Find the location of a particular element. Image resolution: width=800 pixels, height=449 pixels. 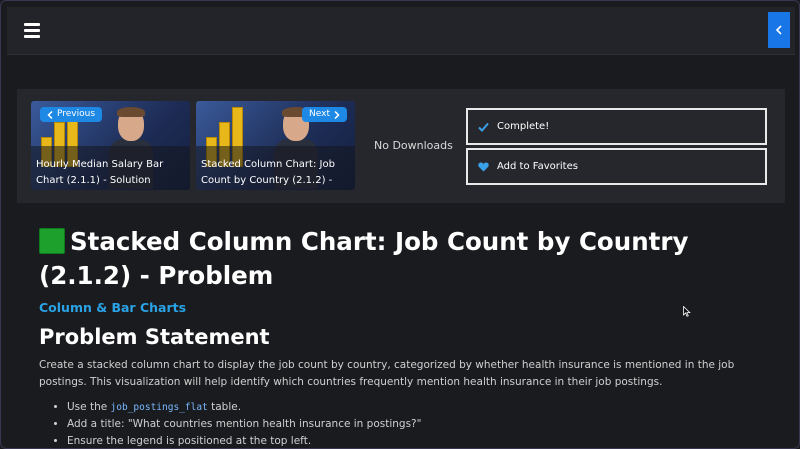

heart-icon is located at coordinates (483, 166).